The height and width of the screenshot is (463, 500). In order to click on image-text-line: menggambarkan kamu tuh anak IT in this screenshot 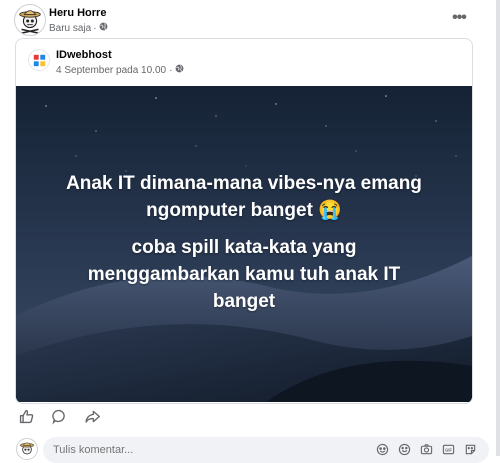, I will do `click(244, 274)`.